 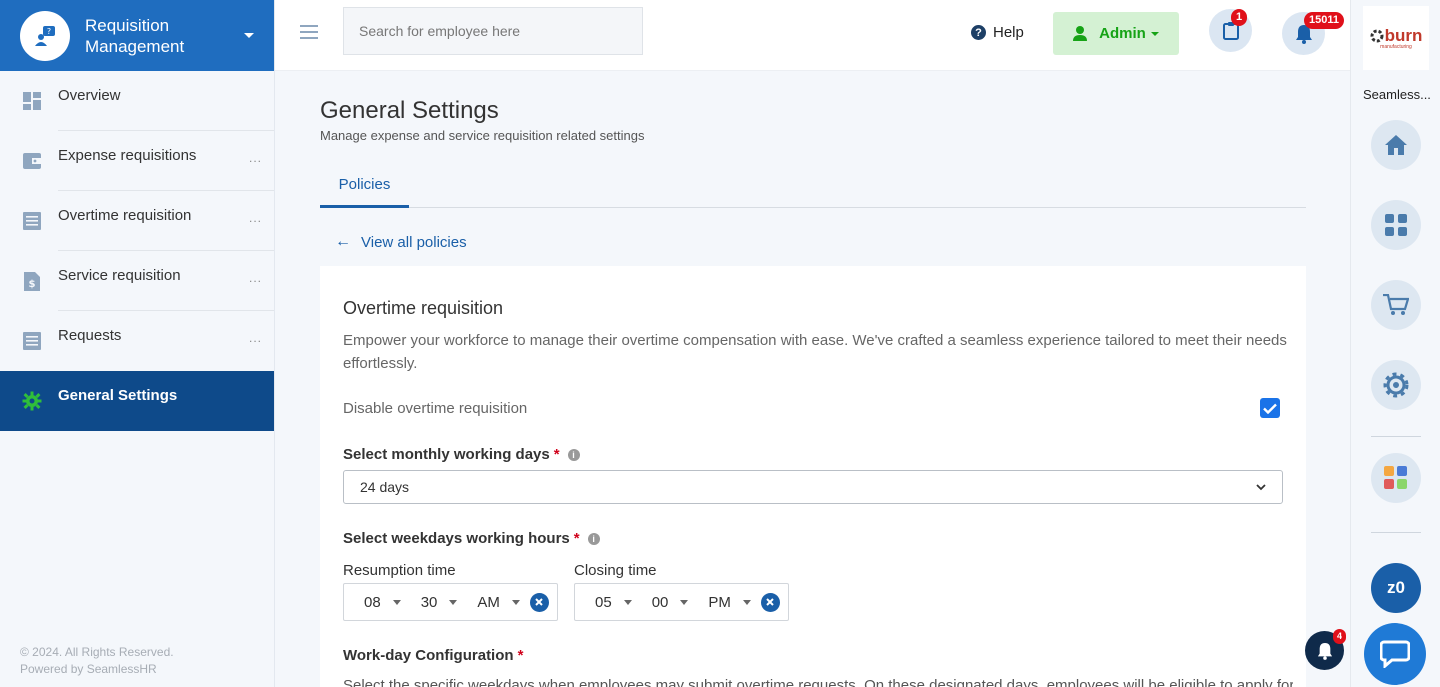 I want to click on working-hours-label-text: Select weekdays working hours, so click(x=456, y=538).